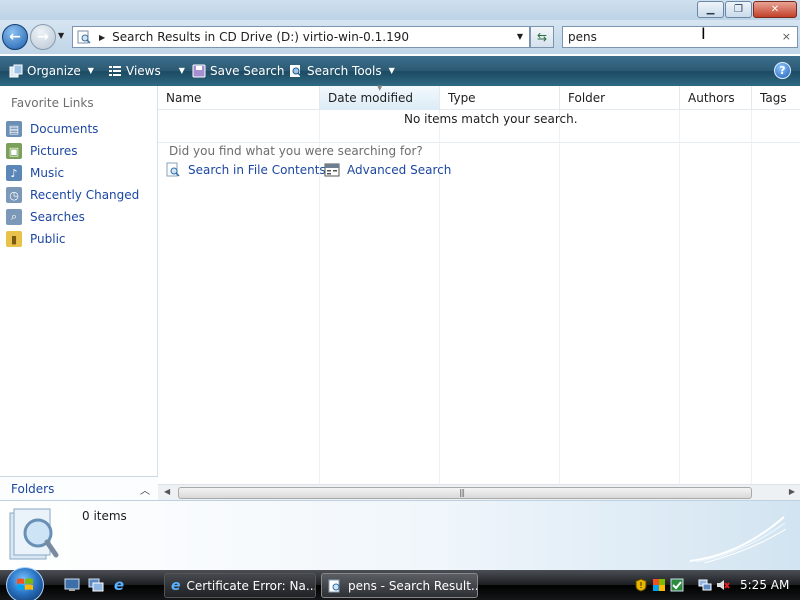 Image resolution: width=800 pixels, height=600 pixels. What do you see at coordinates (61, 35) in the screenshot?
I see `history-dropdown-icon: ▼` at bounding box center [61, 35].